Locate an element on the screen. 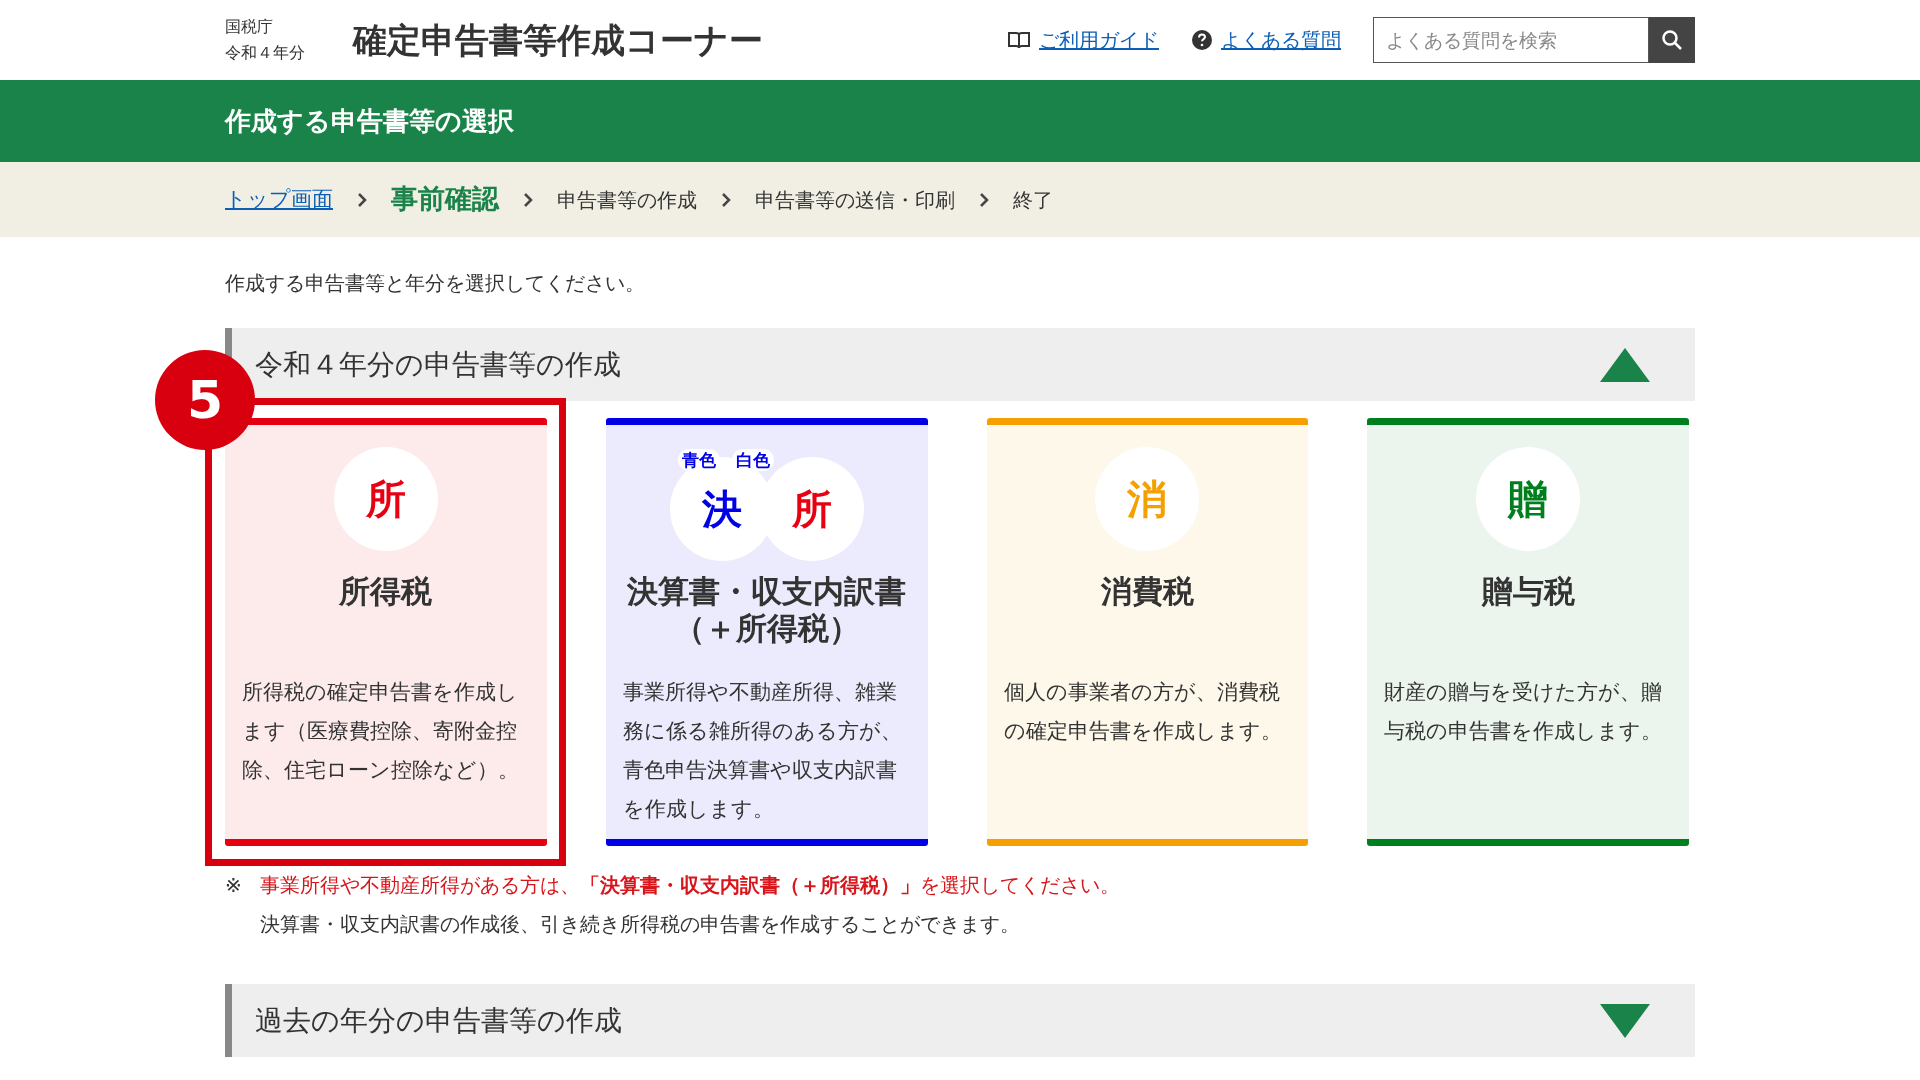 This screenshot has width=1920, height=1080. step-number-badge: 5 is located at coordinates (205, 400).